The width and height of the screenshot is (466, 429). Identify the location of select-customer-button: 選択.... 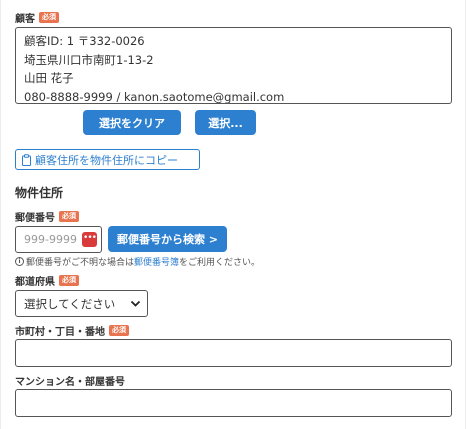
(225, 122).